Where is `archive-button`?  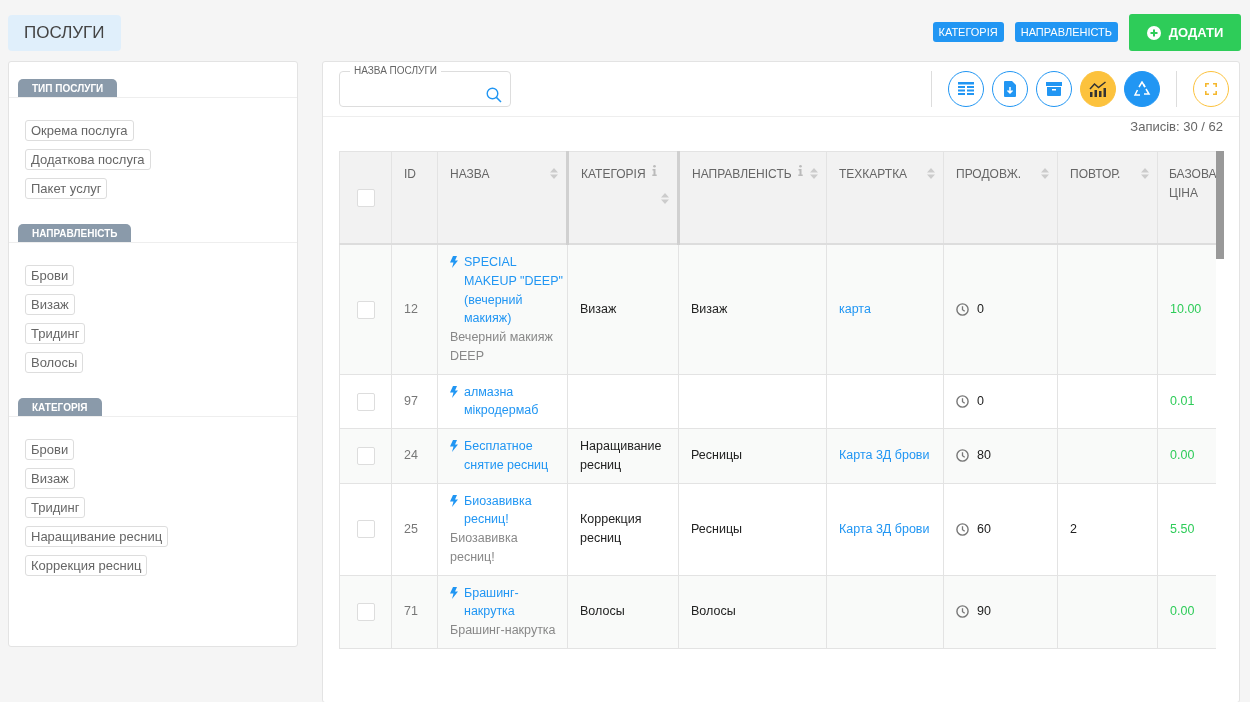
archive-button is located at coordinates (1054, 89).